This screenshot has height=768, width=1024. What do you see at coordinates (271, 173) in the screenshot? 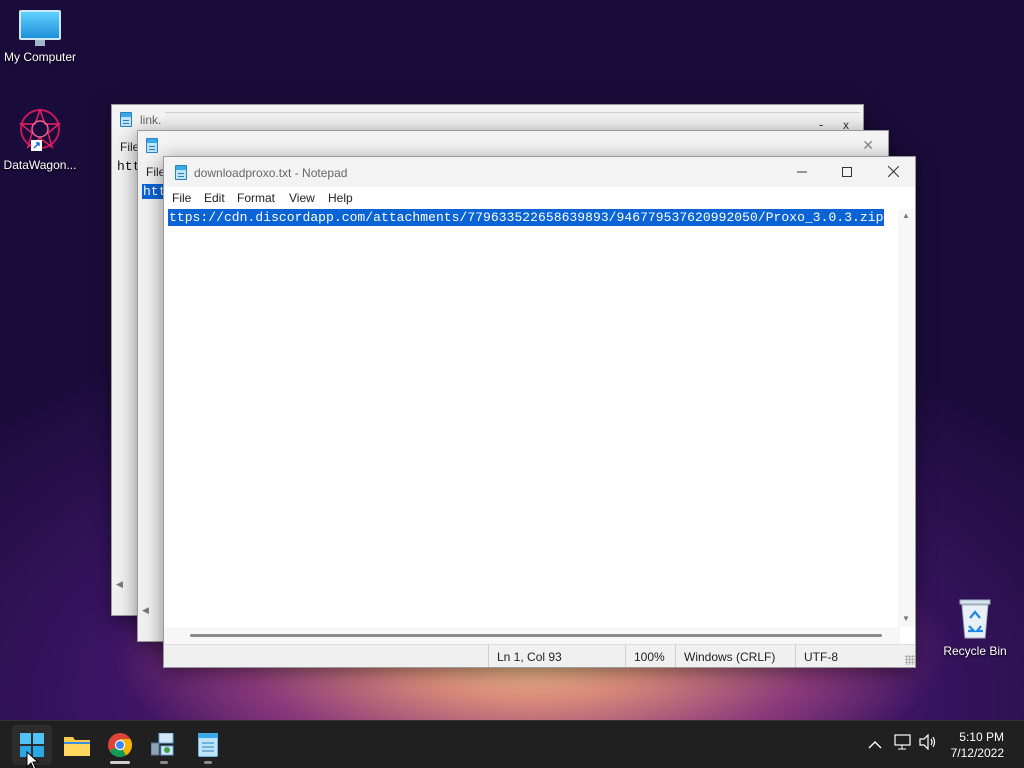
I see `window-title: downloadproxo.txt - Notepad` at bounding box center [271, 173].